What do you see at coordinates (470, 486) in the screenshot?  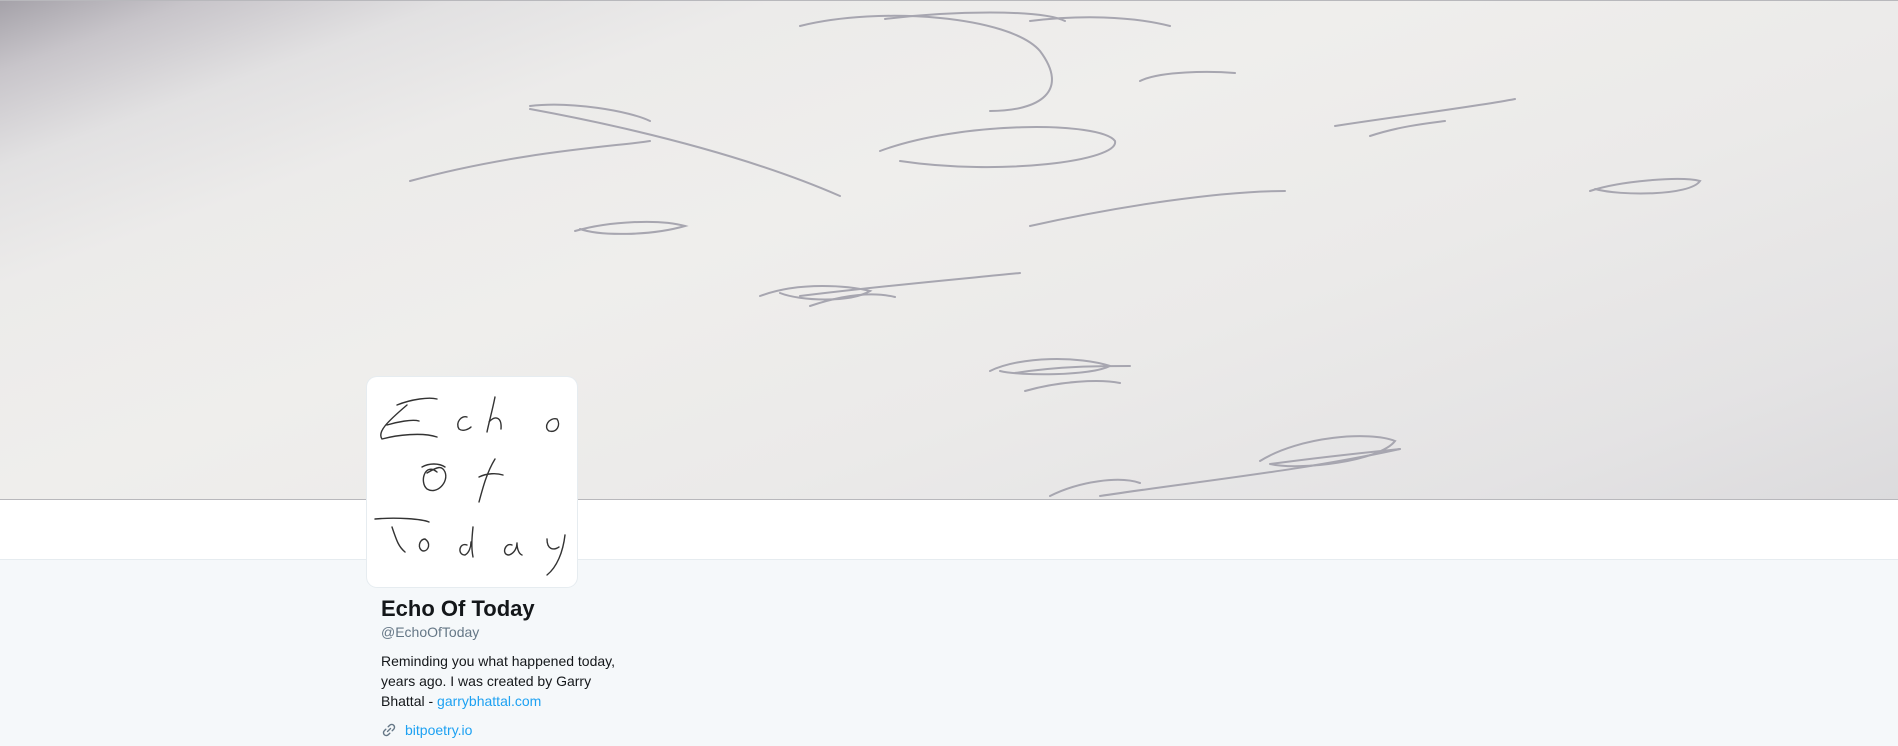 I see `avatar-logo-image` at bounding box center [470, 486].